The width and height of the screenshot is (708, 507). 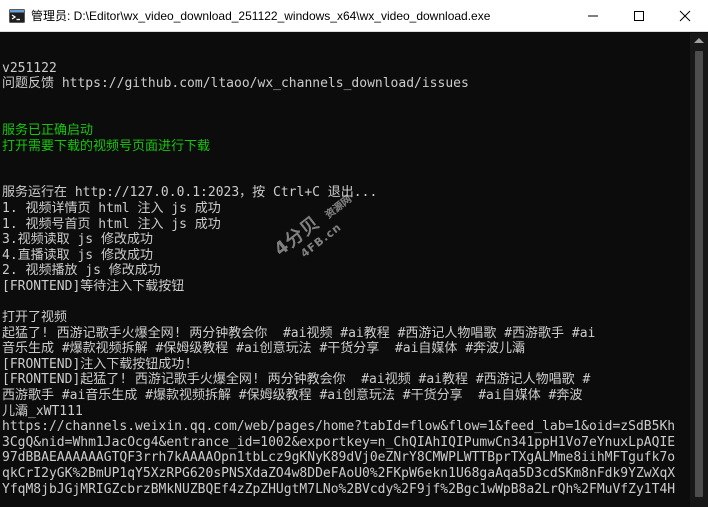 What do you see at coordinates (77, 255) in the screenshot?
I see `console-line: 4.直播读取 js 修改成功` at bounding box center [77, 255].